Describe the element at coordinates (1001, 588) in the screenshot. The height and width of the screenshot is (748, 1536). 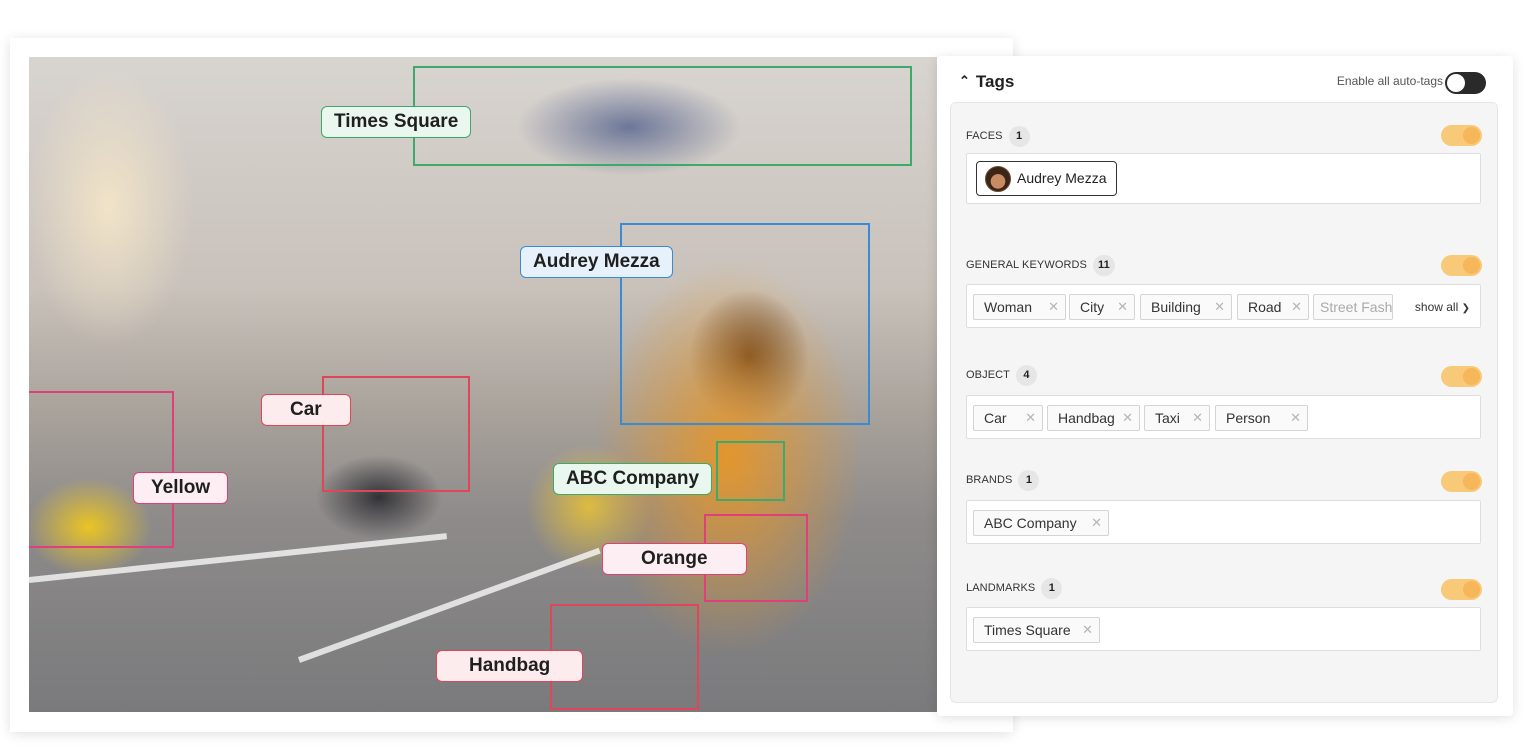
I see `landmarks-title: LANDMARKS` at that location.